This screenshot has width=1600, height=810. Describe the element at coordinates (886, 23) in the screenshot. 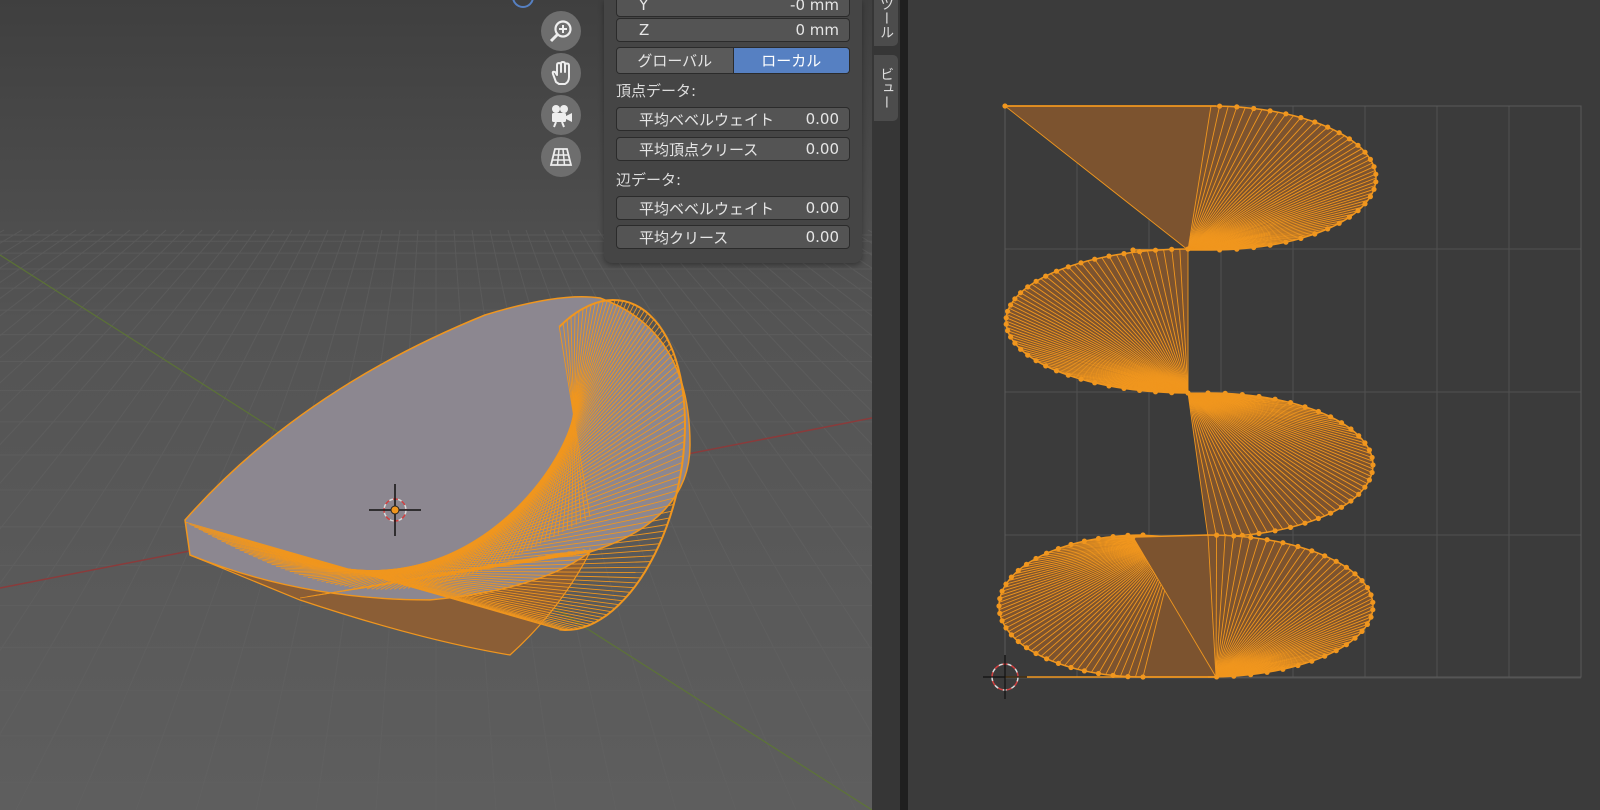

I see `tab-tool: ツール` at that location.